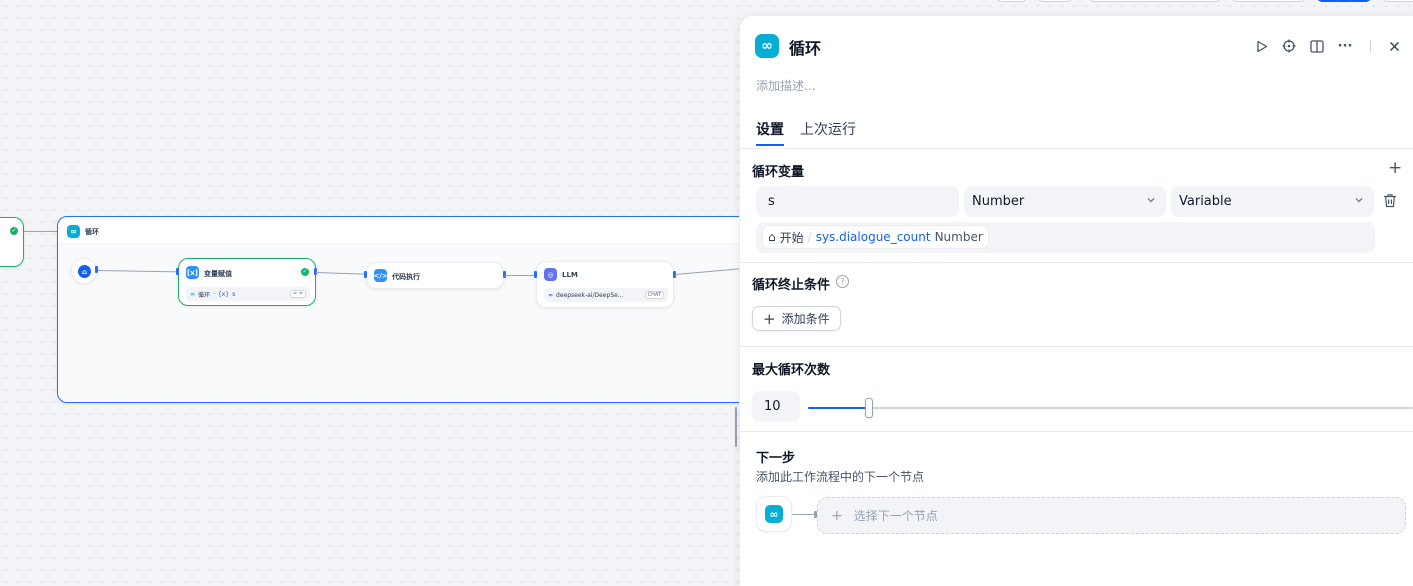 The height and width of the screenshot is (586, 1413). I want to click on assign-row-loop: 循环, so click(204, 295).